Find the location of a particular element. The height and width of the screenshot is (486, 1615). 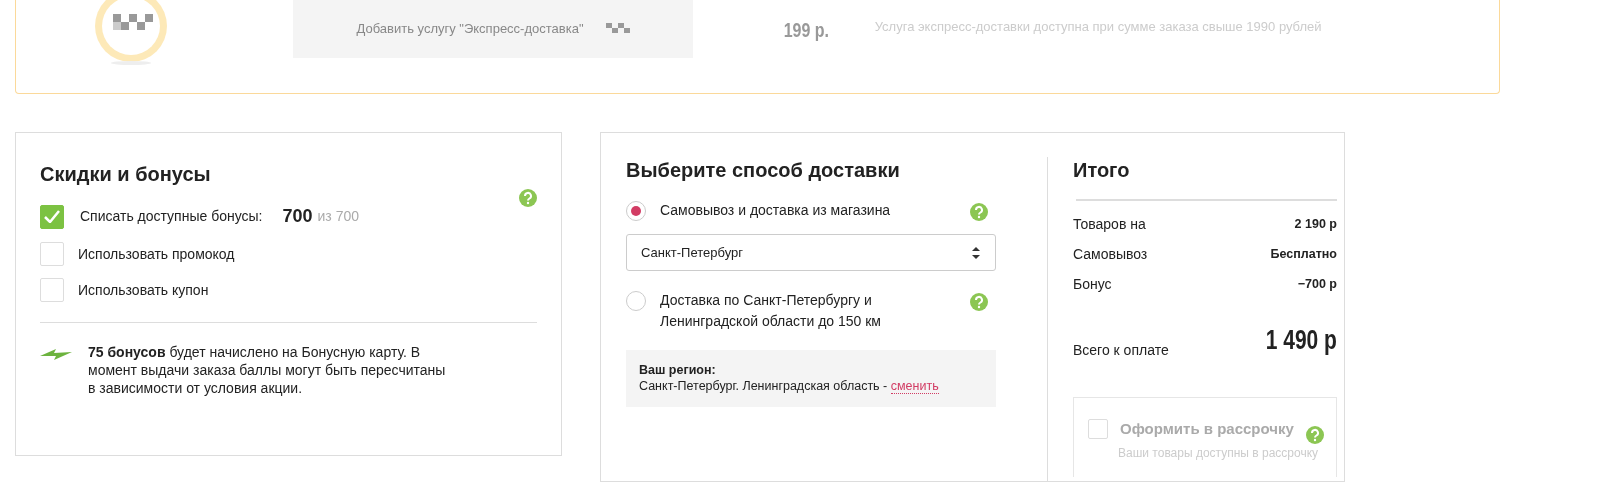

region-label: Ваш регион: is located at coordinates (678, 370).